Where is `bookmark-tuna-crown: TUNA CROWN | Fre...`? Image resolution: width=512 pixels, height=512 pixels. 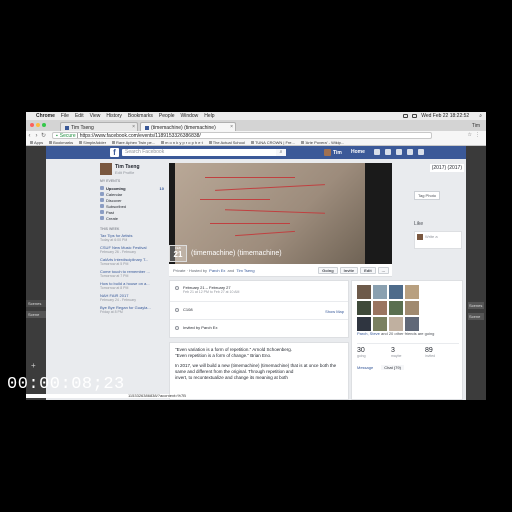
bookmark-tuna-crown: TUNA CROWN | Fre... is located at coordinates (272, 142).